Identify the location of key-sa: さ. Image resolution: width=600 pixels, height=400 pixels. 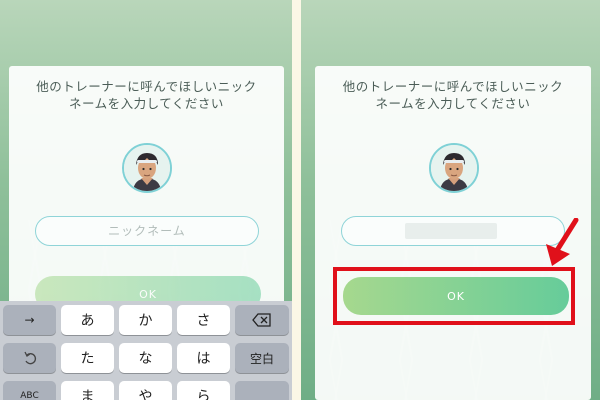
(203, 320).